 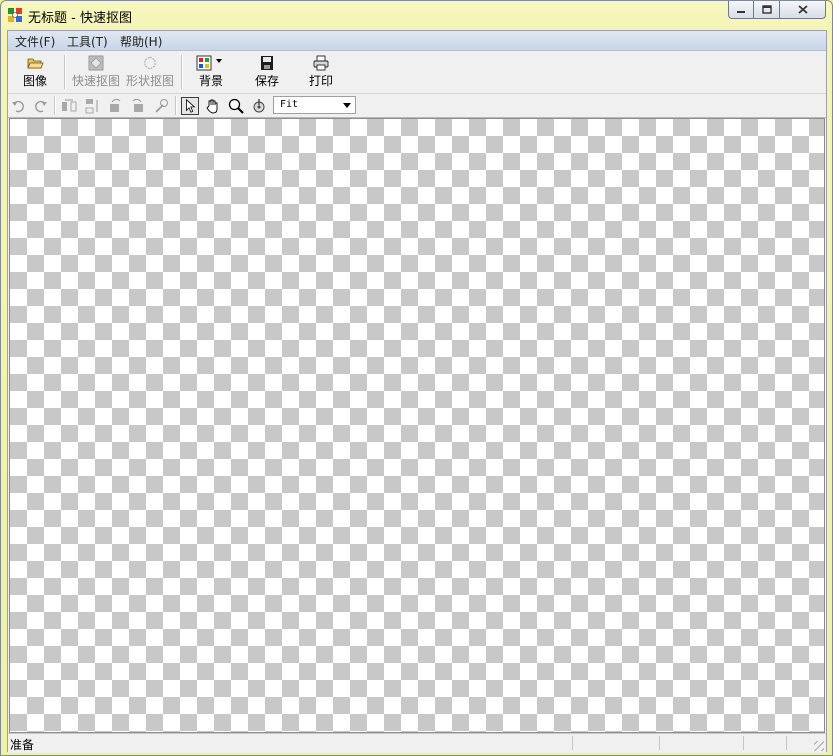 What do you see at coordinates (95, 81) in the screenshot?
I see `quick-cutout-label: 快速抠图` at bounding box center [95, 81].